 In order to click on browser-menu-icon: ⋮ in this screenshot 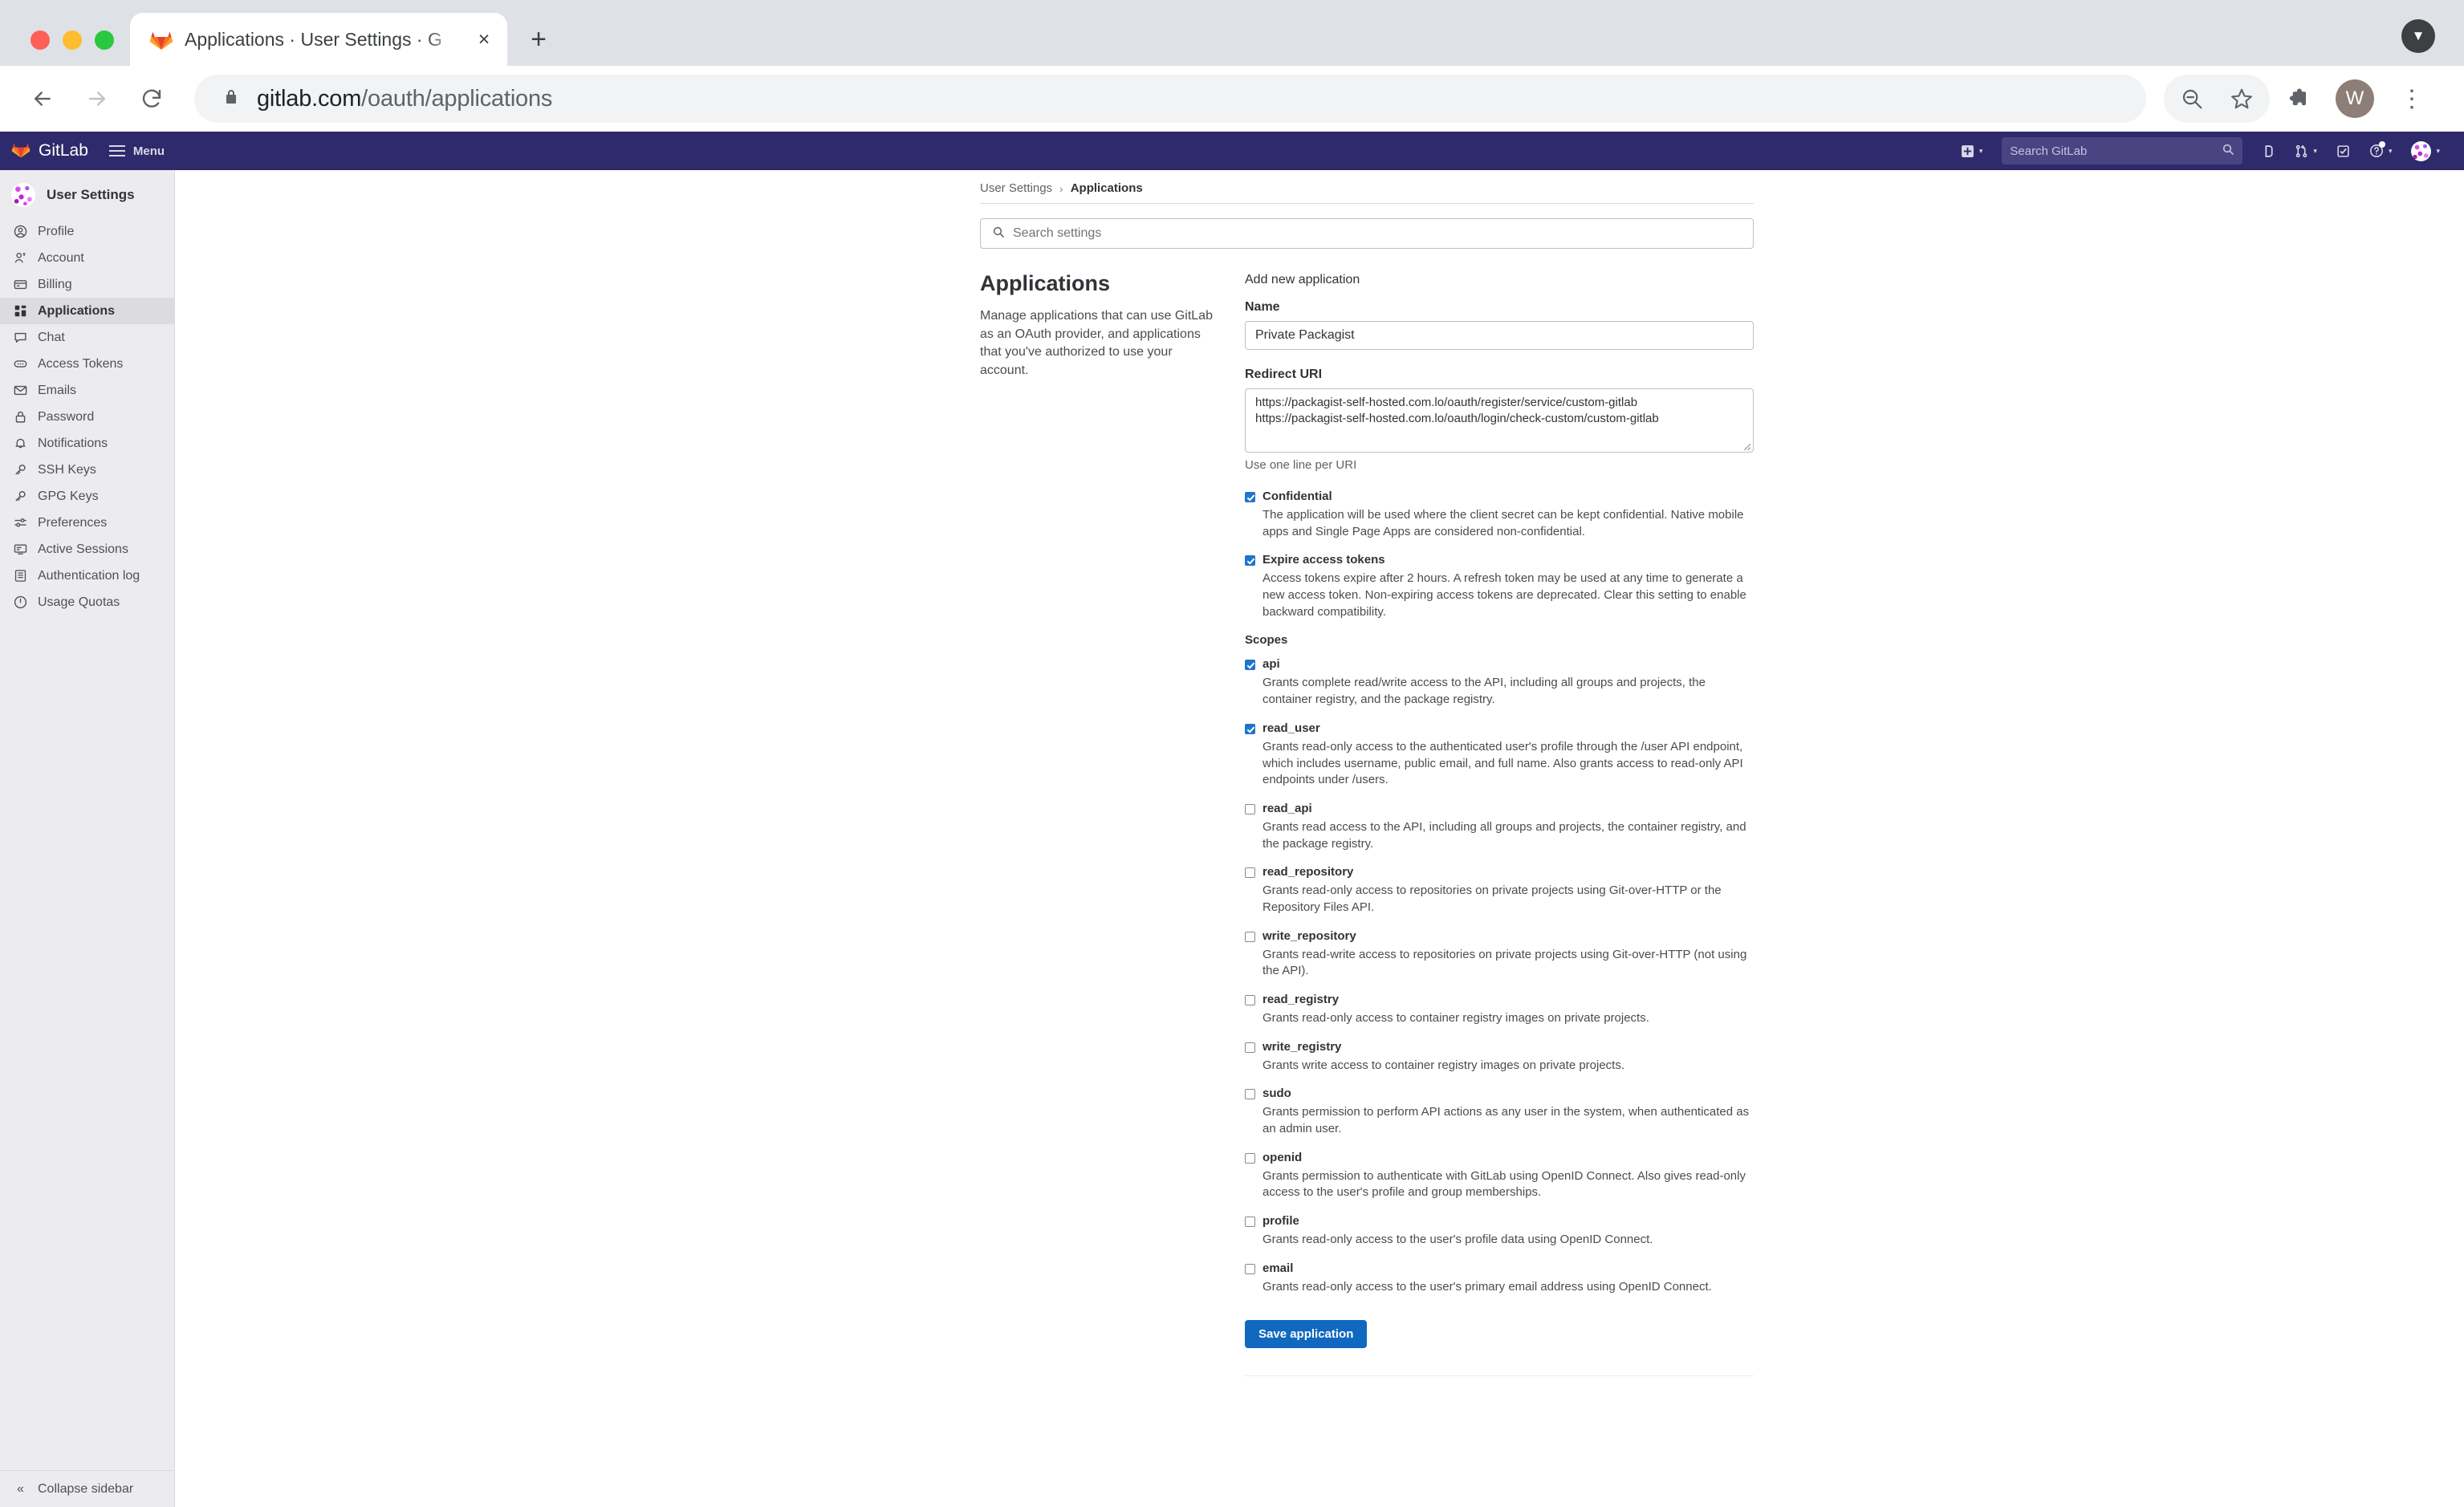, I will do `click(2412, 99)`.